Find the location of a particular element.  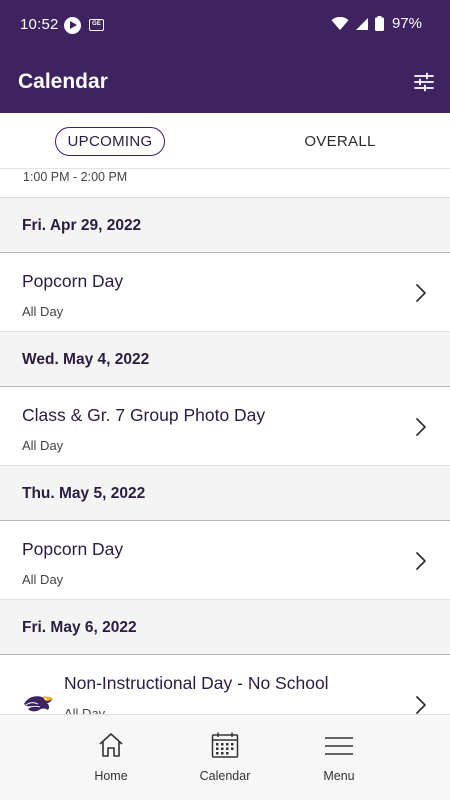

day-header-date: Thu. May 5, 2022 is located at coordinates (84, 493).